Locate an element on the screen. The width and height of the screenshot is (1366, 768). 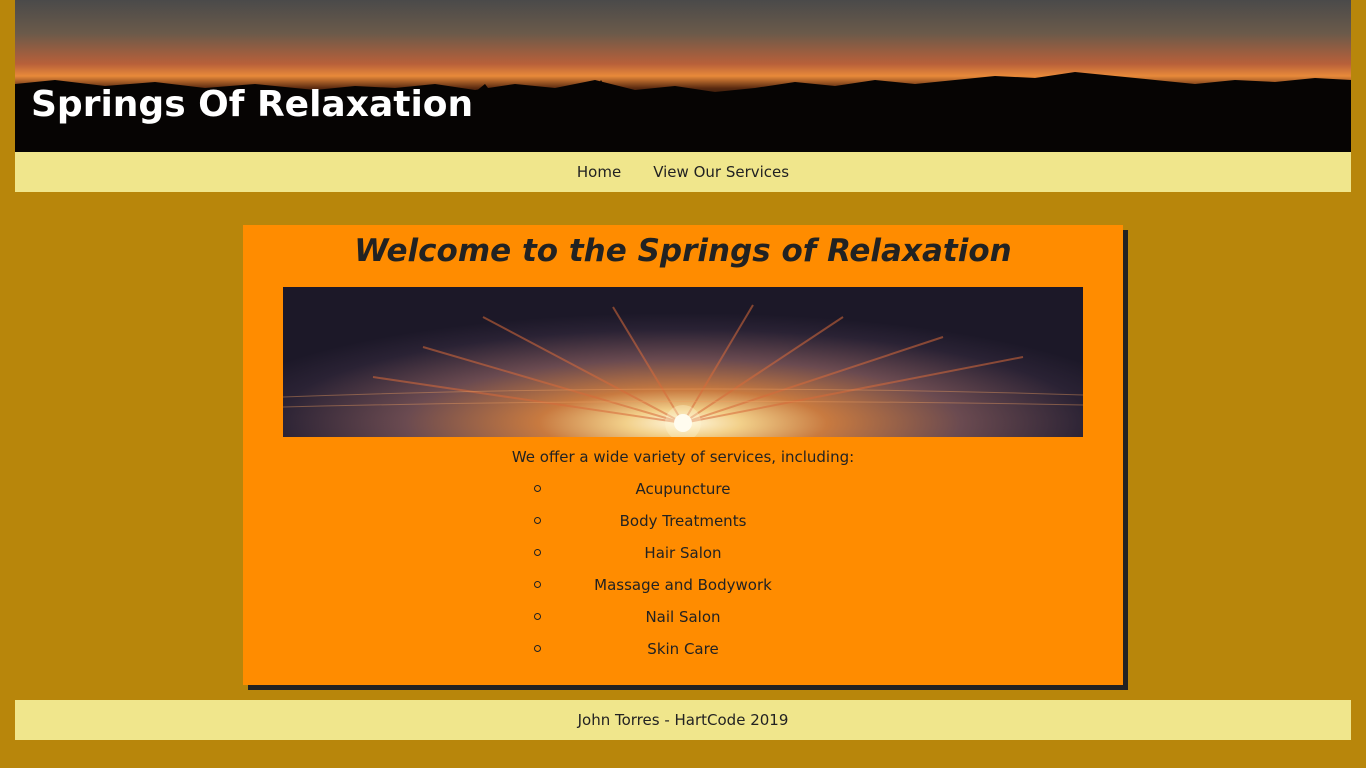
welcome-heading: Welcome to the Springs of Relaxation is located at coordinates (683, 251).